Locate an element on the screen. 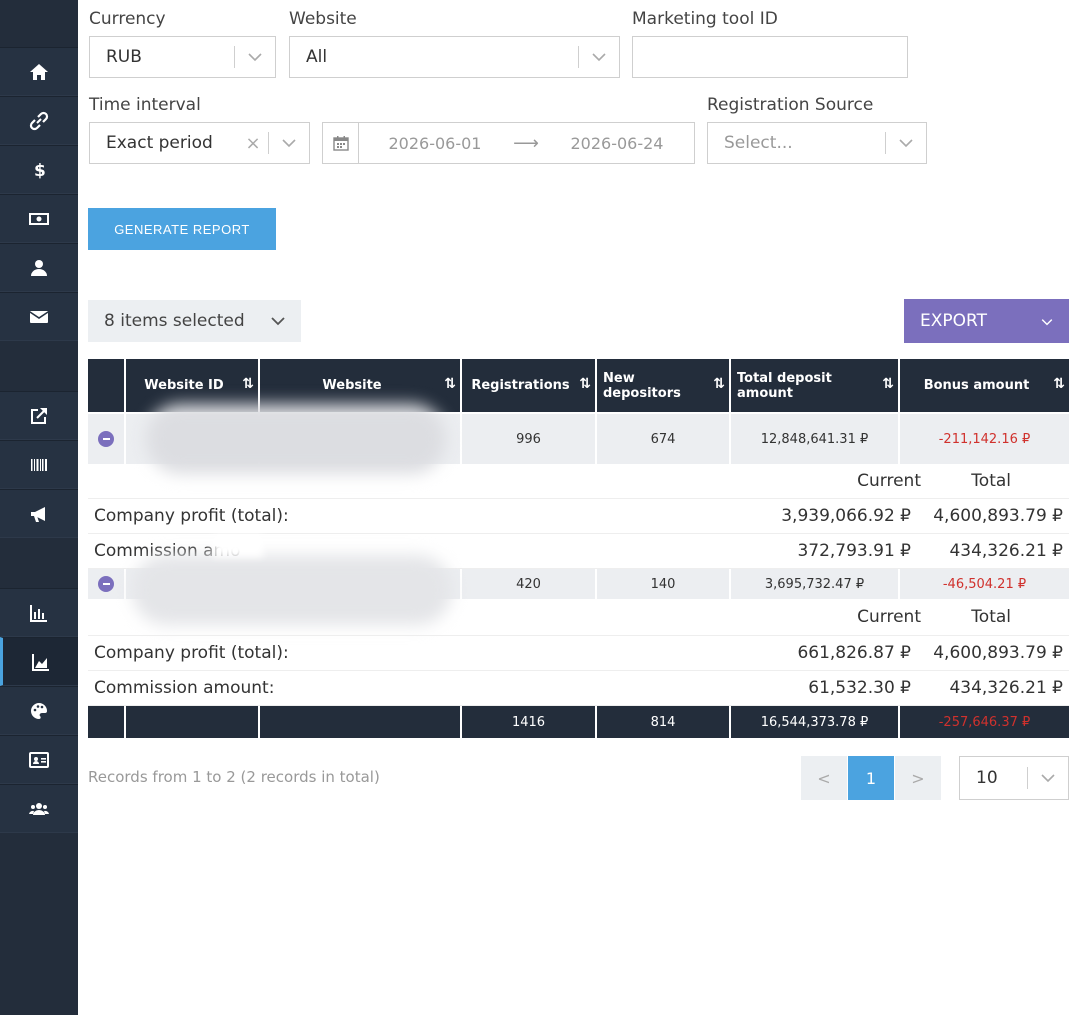  sidebar-item-links is located at coordinates (39, 120).